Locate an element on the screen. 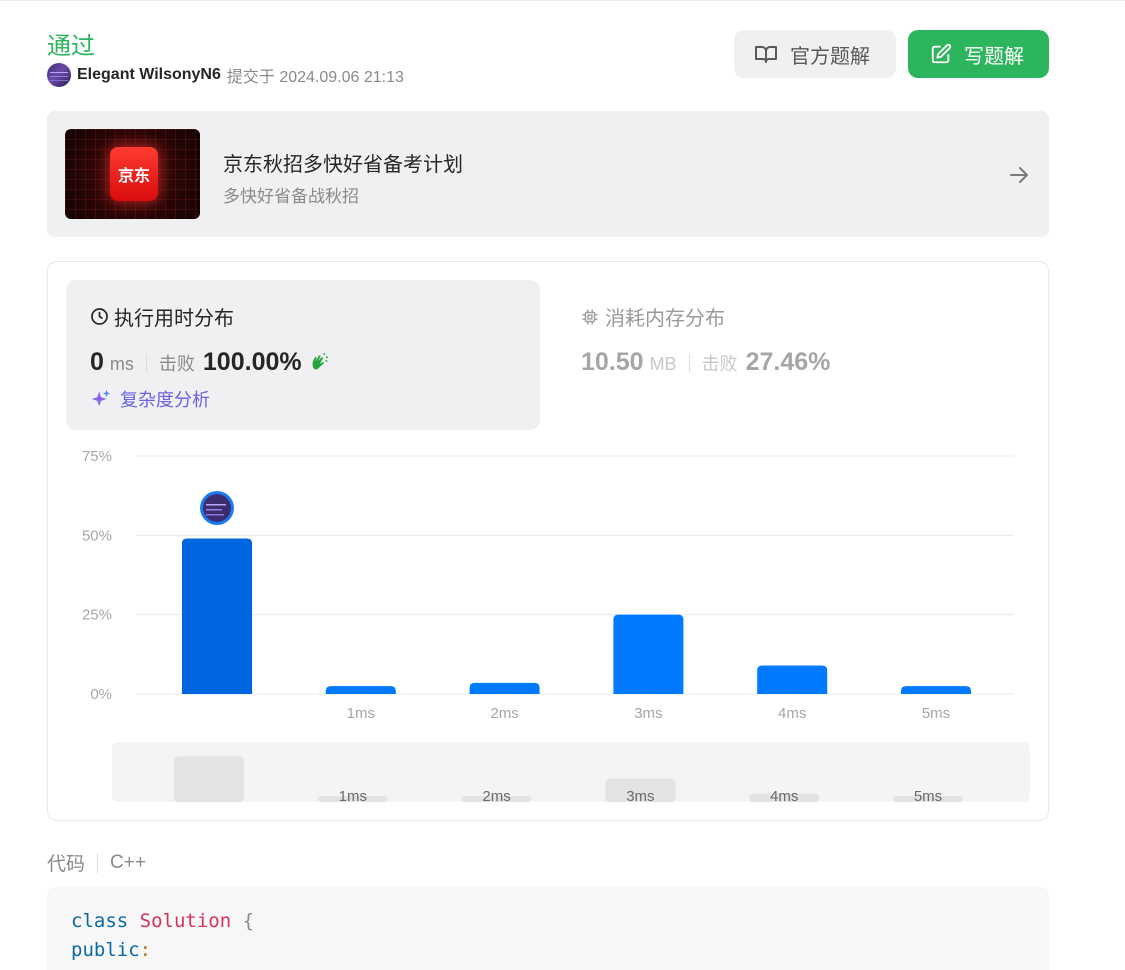 This screenshot has width=1125, height=970. divider is located at coordinates (98, 862).